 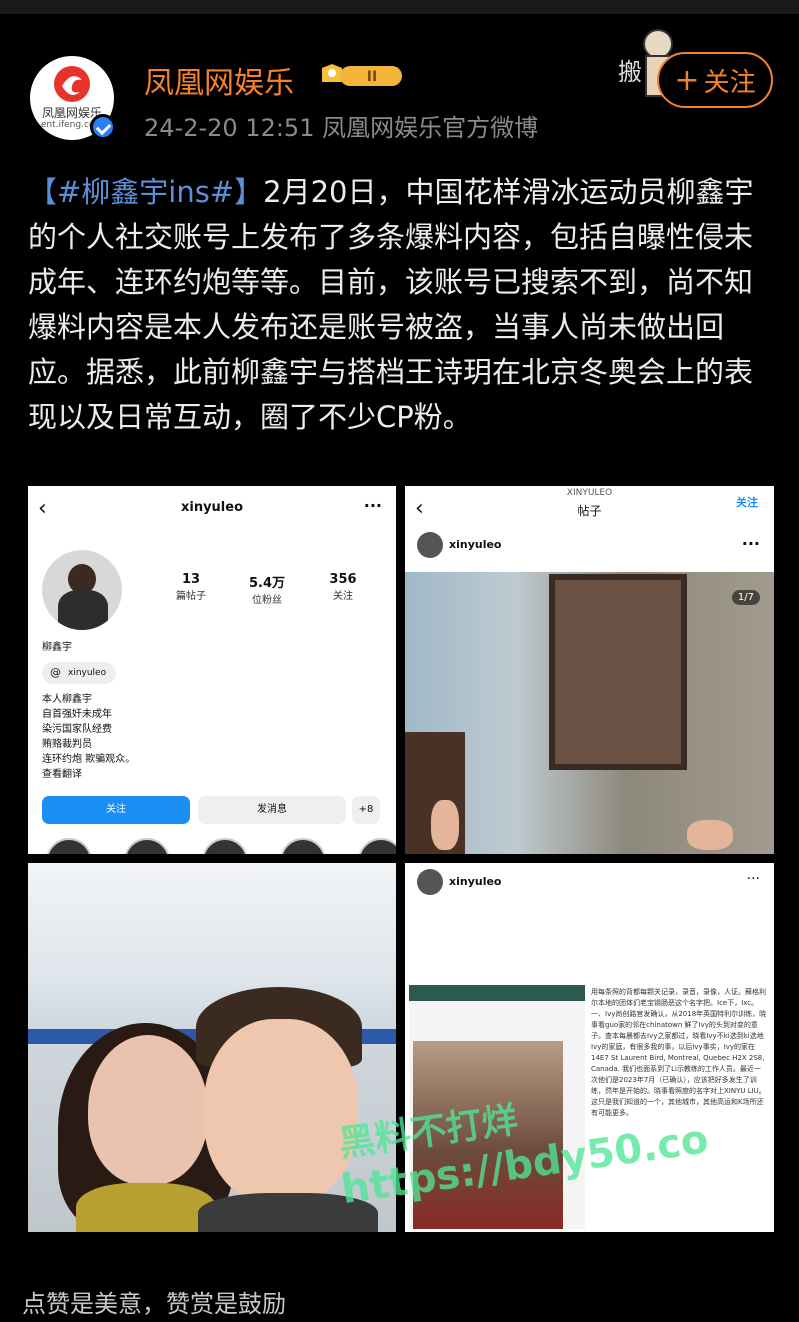 What do you see at coordinates (341, 128) in the screenshot?
I see `post-meta: 24-2-20 12:51 凤凰网娱乐官方微博` at bounding box center [341, 128].